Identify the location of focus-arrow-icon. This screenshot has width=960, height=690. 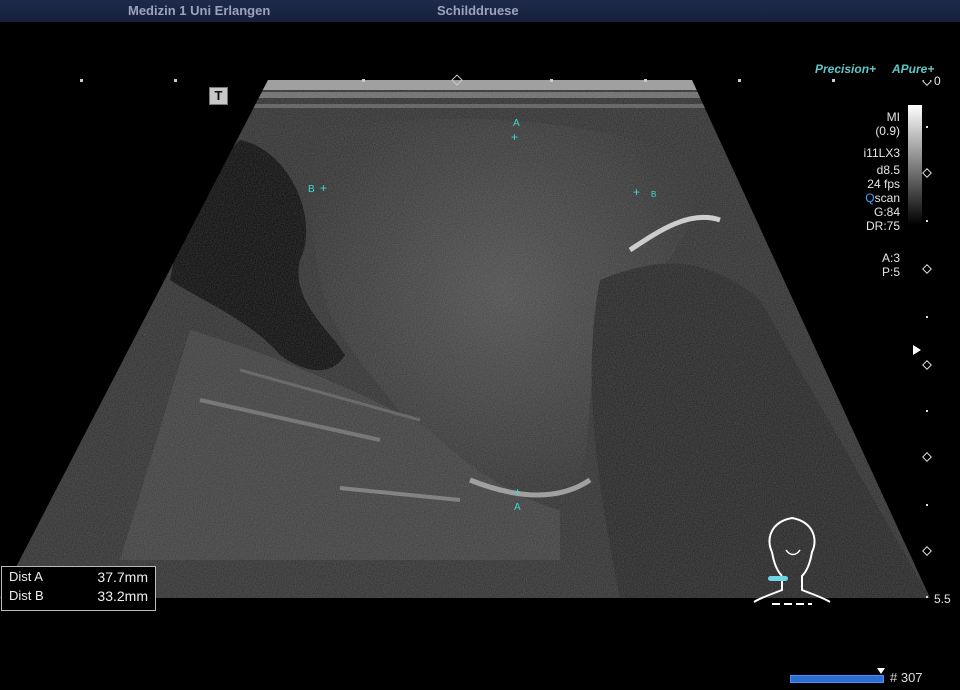
(917, 350).